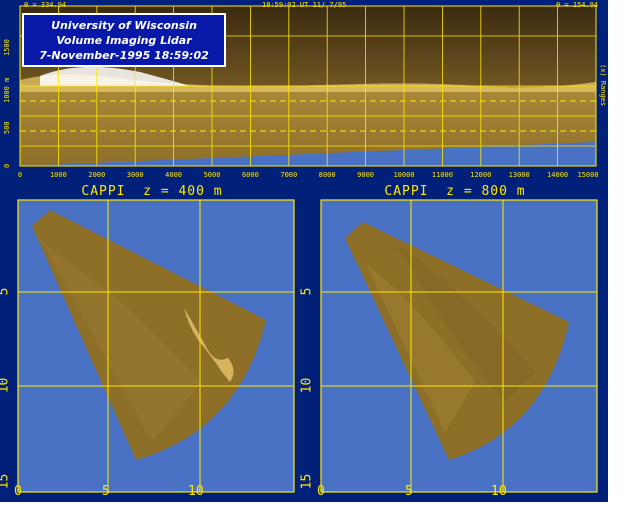  What do you see at coordinates (7, 127) in the screenshot?
I see `rhi-y-tick: 500` at bounding box center [7, 127].